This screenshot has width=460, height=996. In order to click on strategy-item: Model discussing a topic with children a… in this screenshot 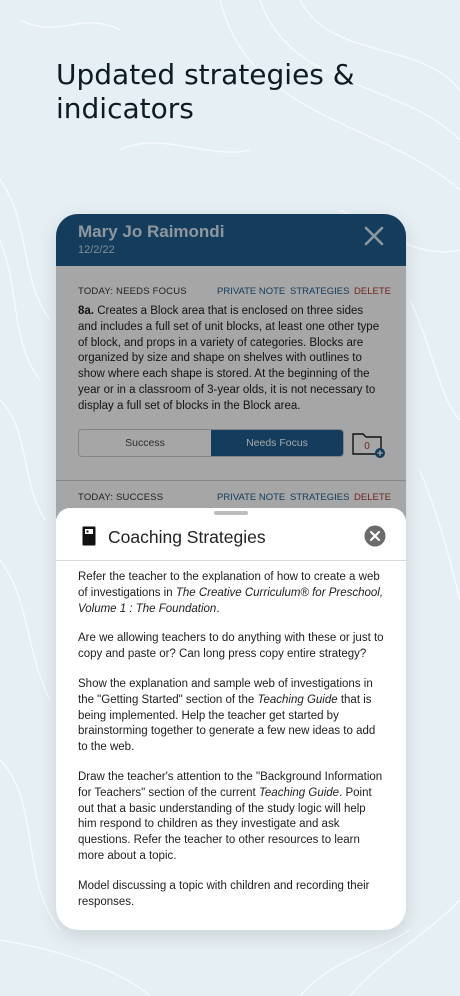, I will do `click(224, 893)`.